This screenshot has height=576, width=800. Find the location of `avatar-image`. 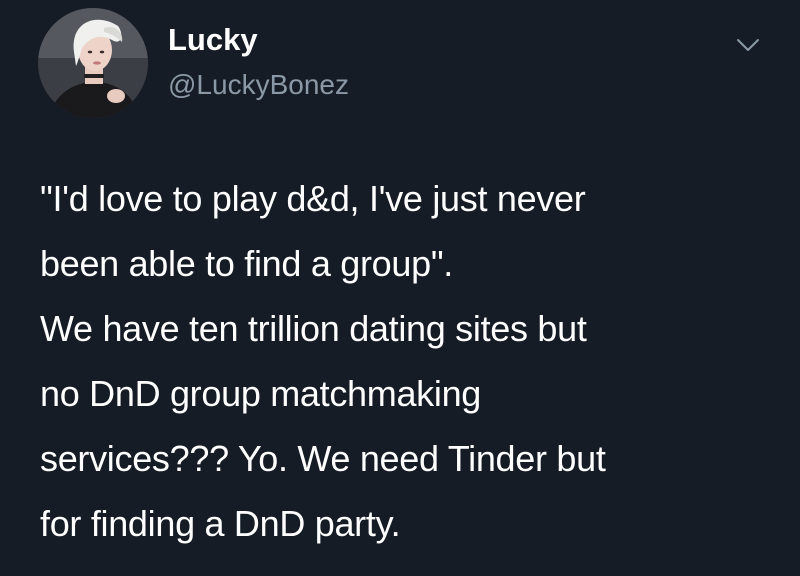

avatar-image is located at coordinates (93, 63).